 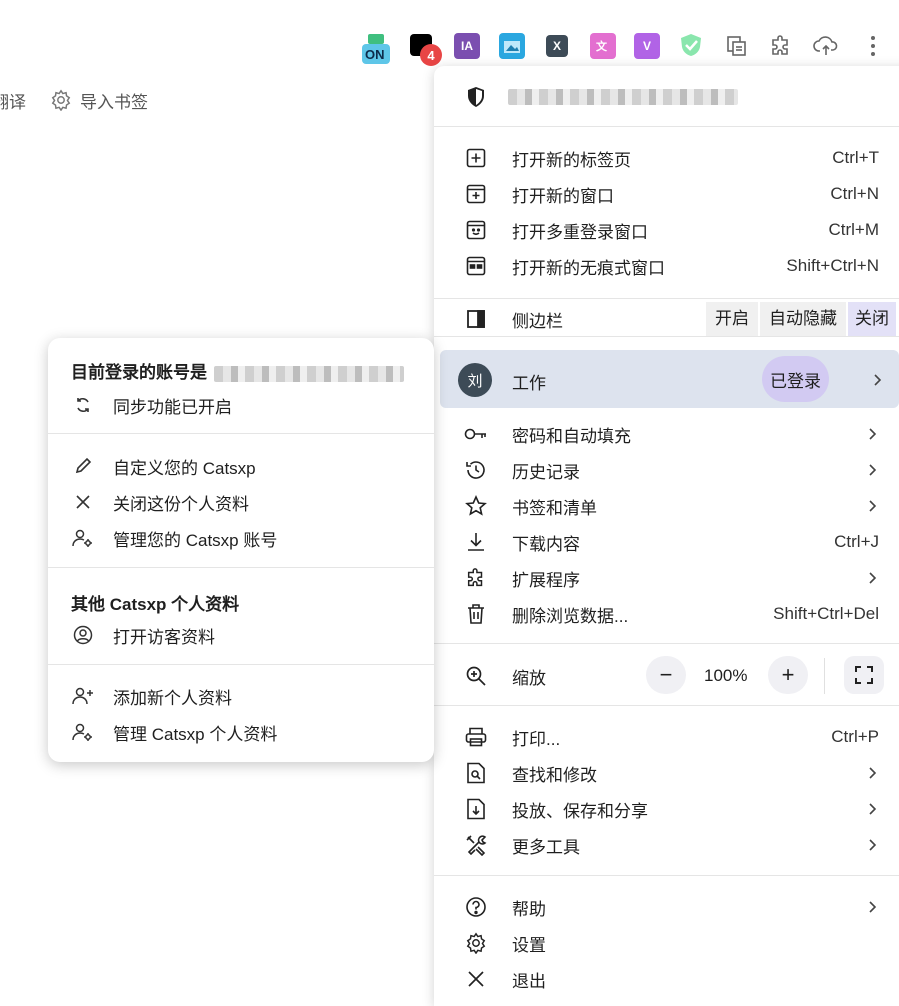 What do you see at coordinates (529, 678) in the screenshot?
I see `zoom-label: 缩放` at bounding box center [529, 678].